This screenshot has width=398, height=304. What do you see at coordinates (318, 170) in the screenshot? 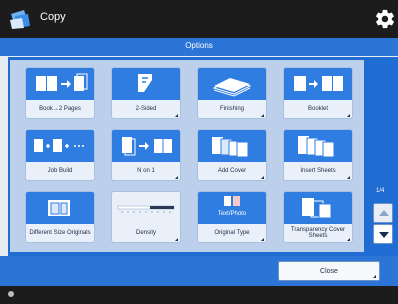
I see `tile-label: Insert Sheets` at bounding box center [318, 170].